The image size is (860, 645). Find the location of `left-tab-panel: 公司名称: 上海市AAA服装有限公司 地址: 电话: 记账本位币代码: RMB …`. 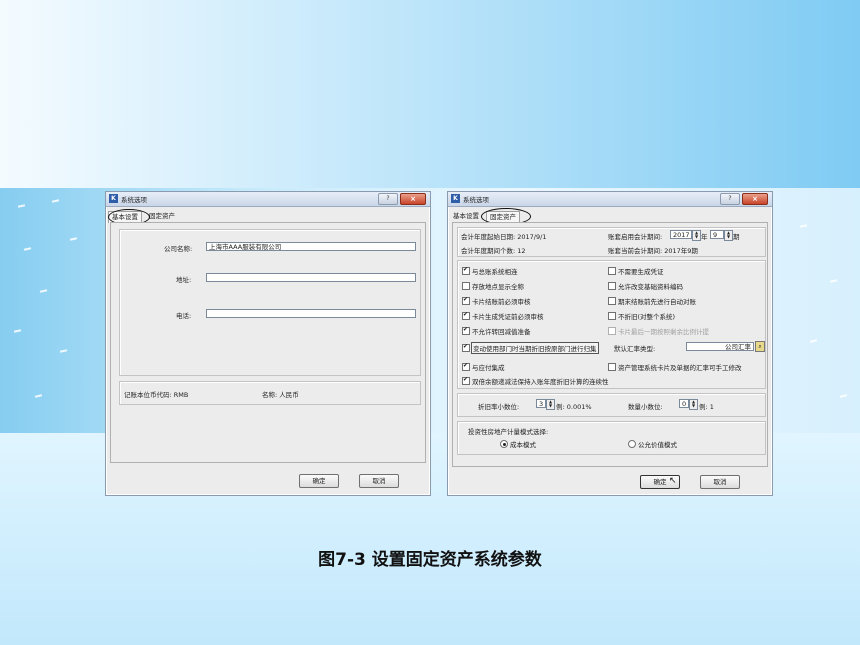

left-tab-panel: 公司名称: 上海市AAA服装有限公司 地址: 电话: 记账本位币代码: RMB … is located at coordinates (268, 342).